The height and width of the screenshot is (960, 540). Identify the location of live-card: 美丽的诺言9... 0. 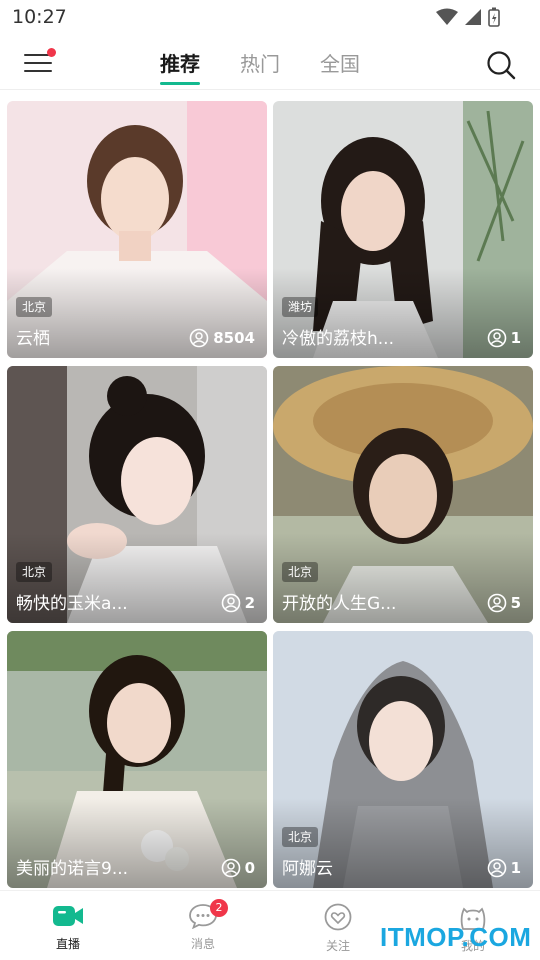
(137, 759).